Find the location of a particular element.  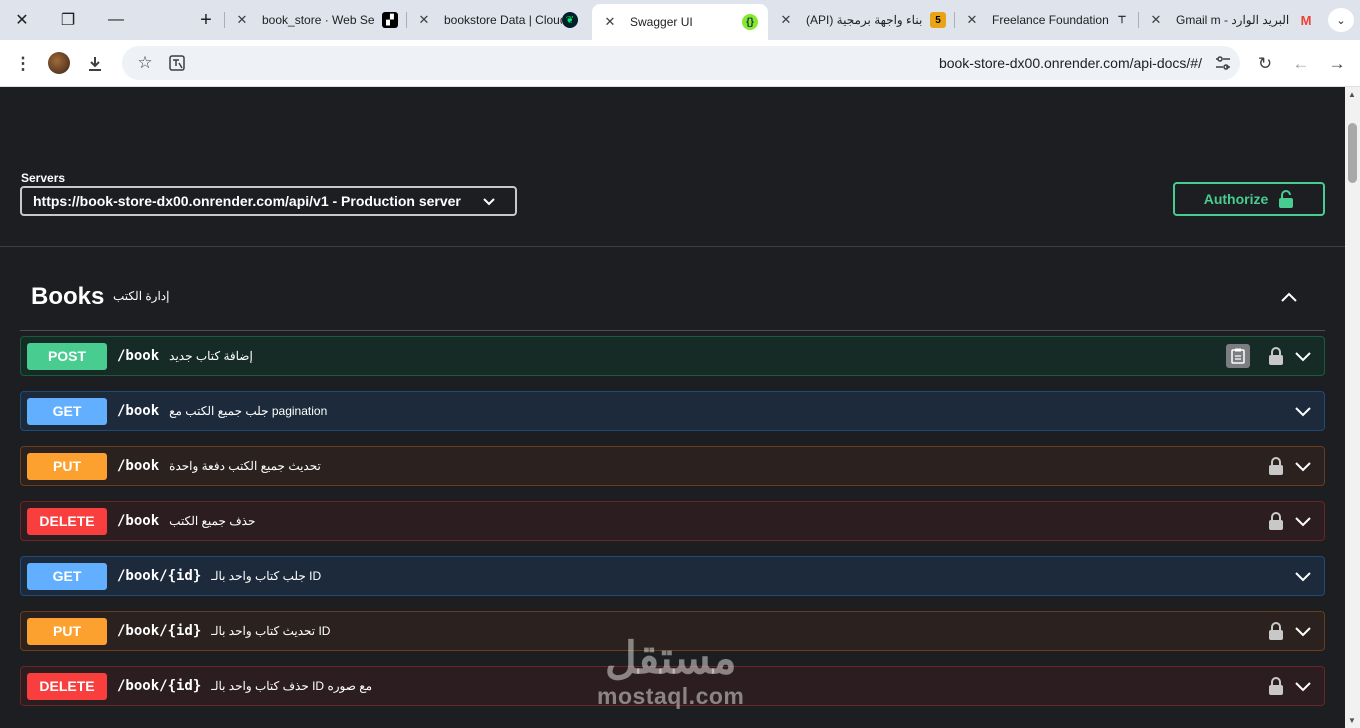

scrollbar-thumb is located at coordinates (1352, 153).